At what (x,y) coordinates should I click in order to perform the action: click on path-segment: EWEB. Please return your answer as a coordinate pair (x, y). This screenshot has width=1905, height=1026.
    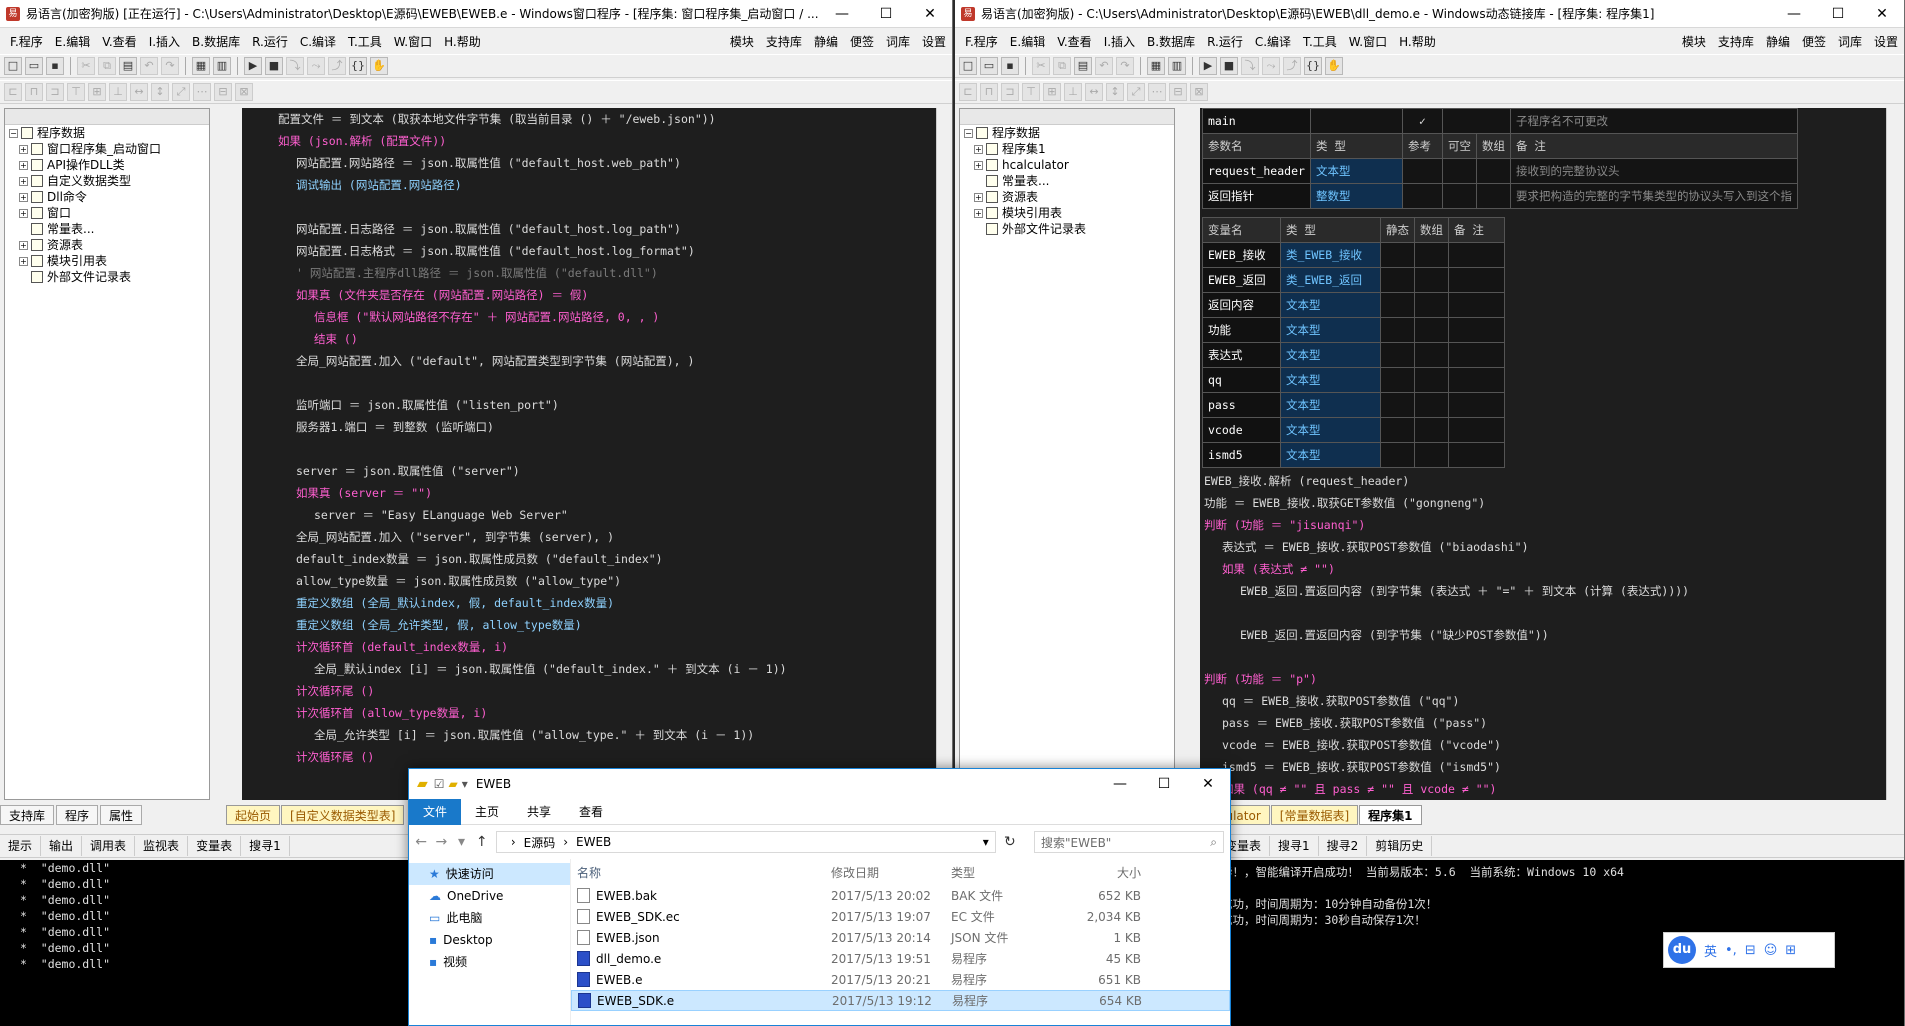
    Looking at the image, I should click on (593, 842).